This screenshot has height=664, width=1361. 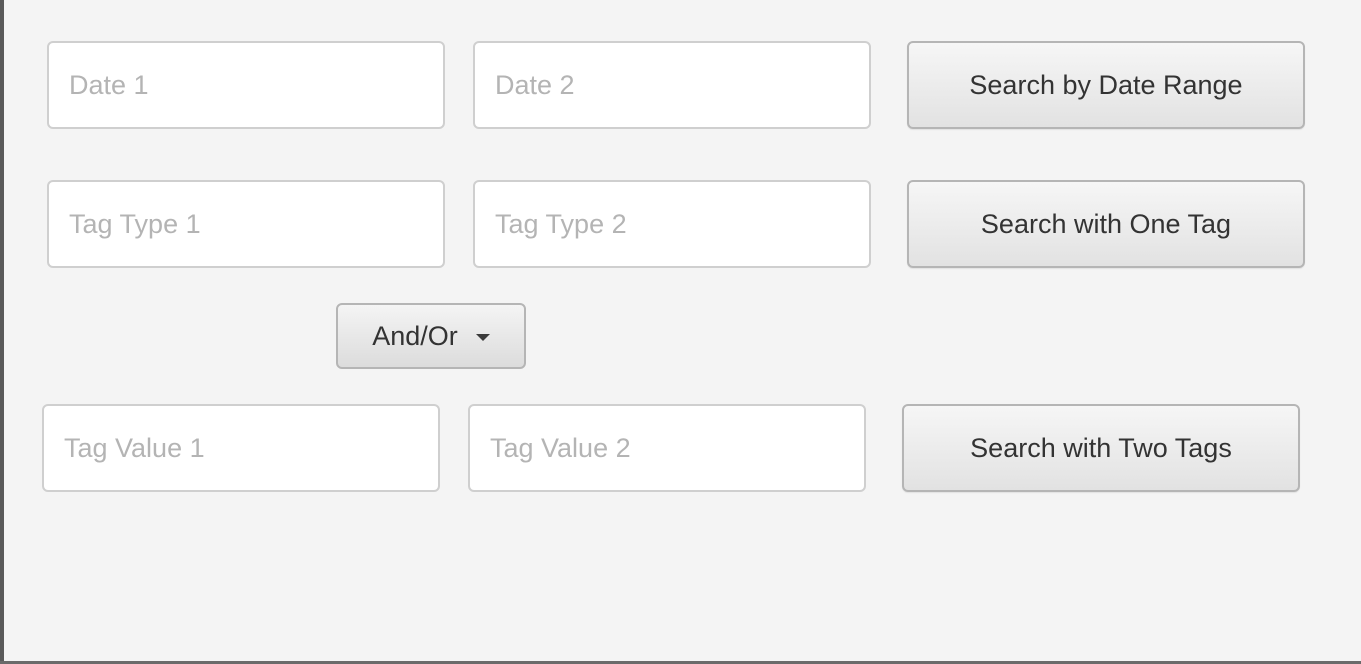 What do you see at coordinates (1106, 224) in the screenshot?
I see `search-with-one-tag-button: Search with One Tag` at bounding box center [1106, 224].